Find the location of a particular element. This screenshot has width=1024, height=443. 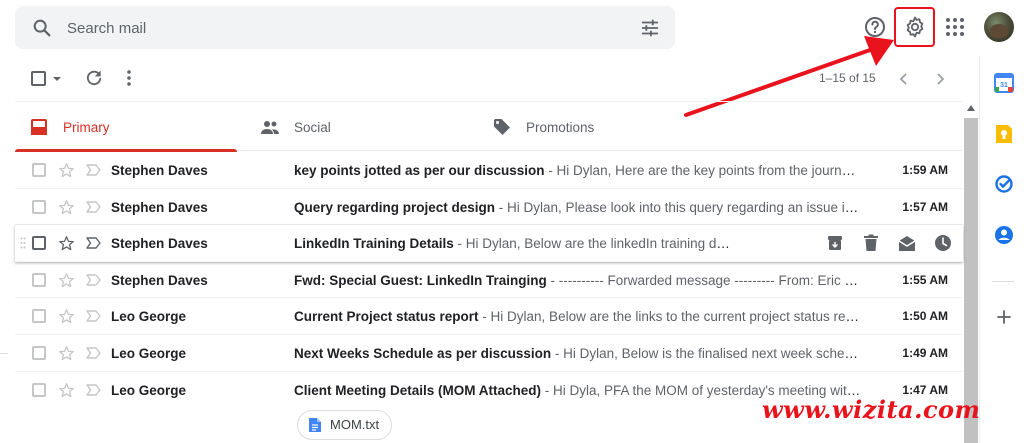

calendar-icon: 31 is located at coordinates (1004, 83).